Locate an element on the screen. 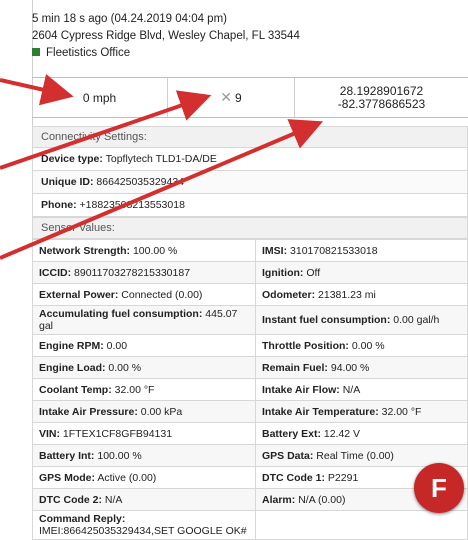 The image size is (468, 540). arrow-to-satellites is located at coordinates (106, 130).